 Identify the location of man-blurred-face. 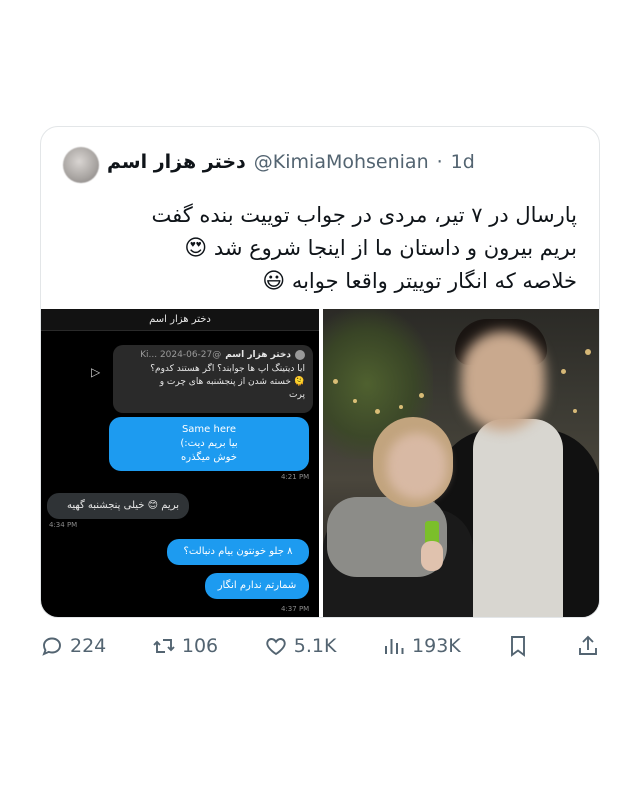
(503, 381).